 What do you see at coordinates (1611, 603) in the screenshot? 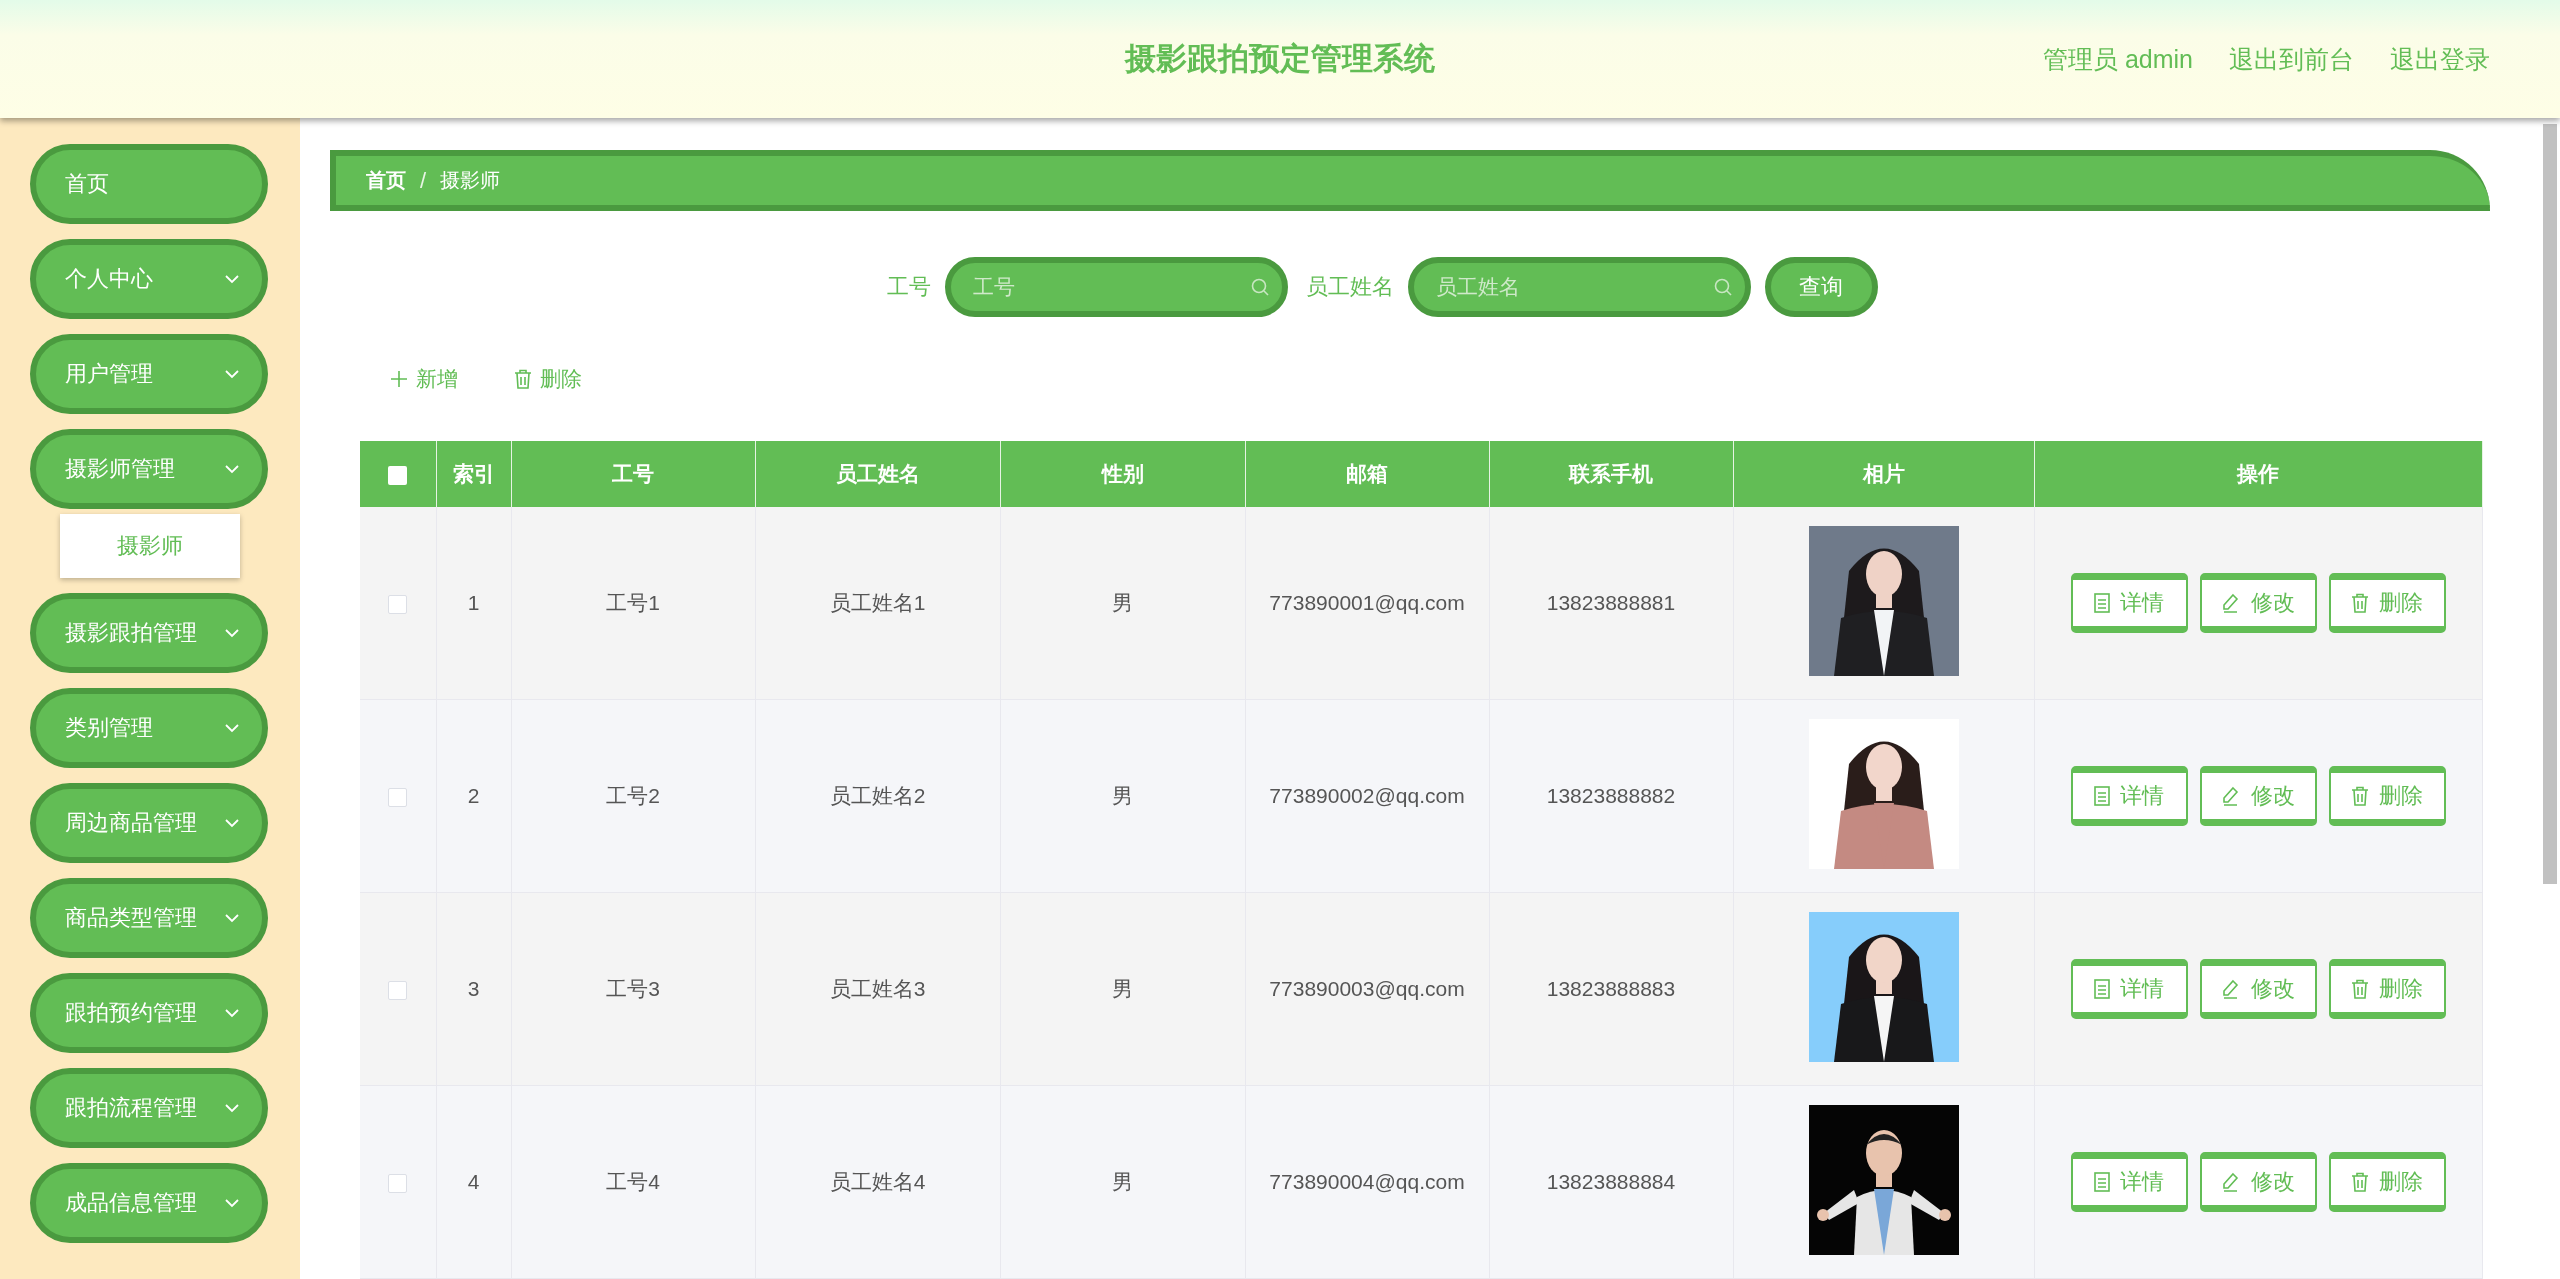
I see `table-cell: 13823888881` at bounding box center [1611, 603].